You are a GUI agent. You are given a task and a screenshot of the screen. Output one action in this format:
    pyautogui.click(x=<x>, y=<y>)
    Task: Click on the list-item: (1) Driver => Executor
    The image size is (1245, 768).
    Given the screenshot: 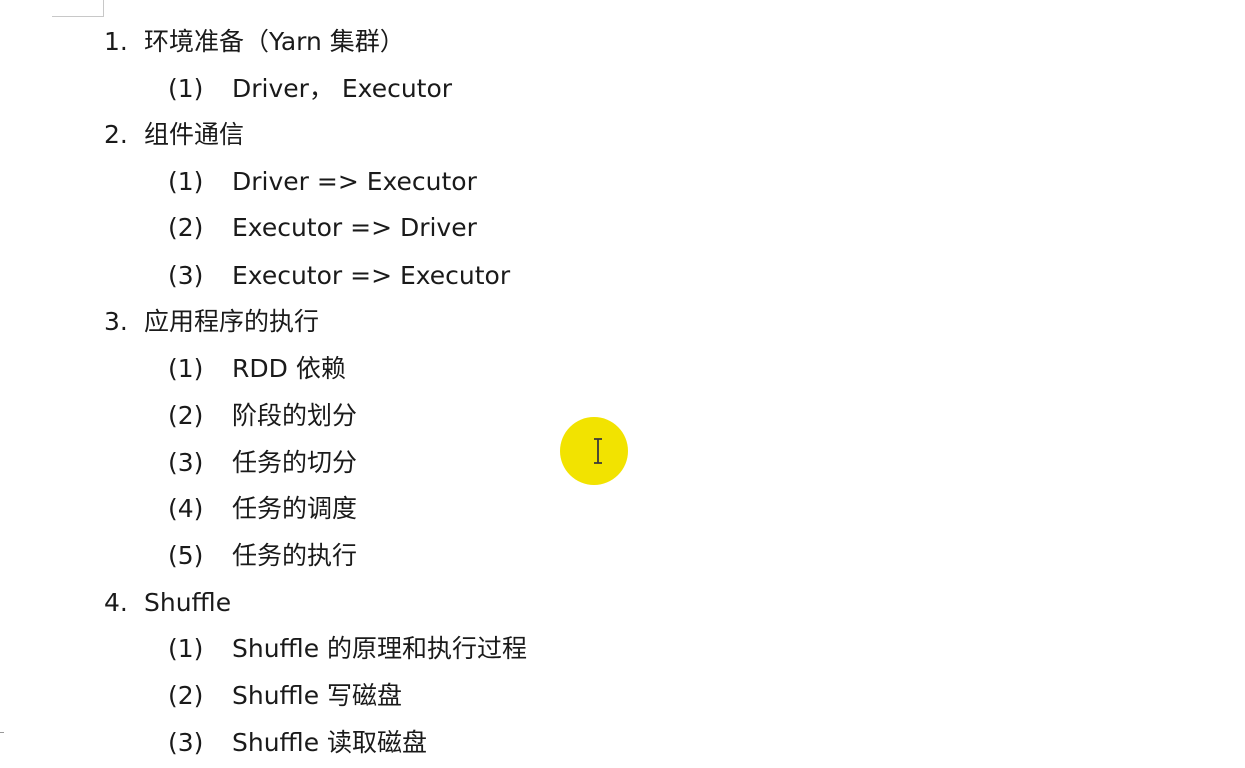 What is the action you would take?
    pyautogui.click(x=322, y=182)
    